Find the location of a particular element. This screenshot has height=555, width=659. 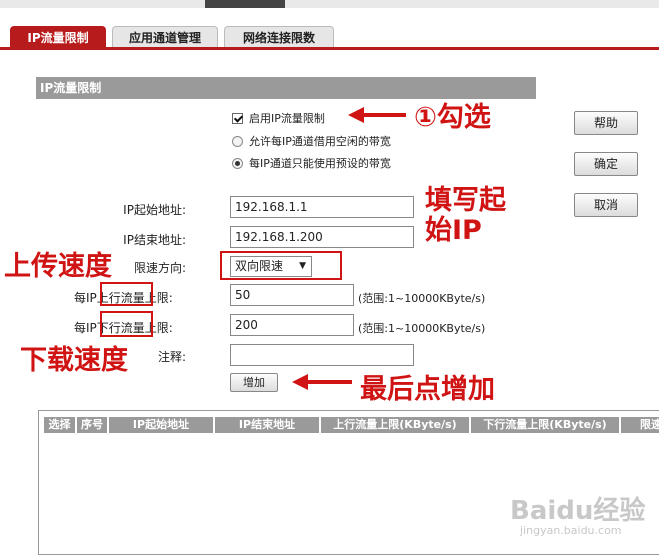

annotation-upload: 上传速度 is located at coordinates (58, 266).